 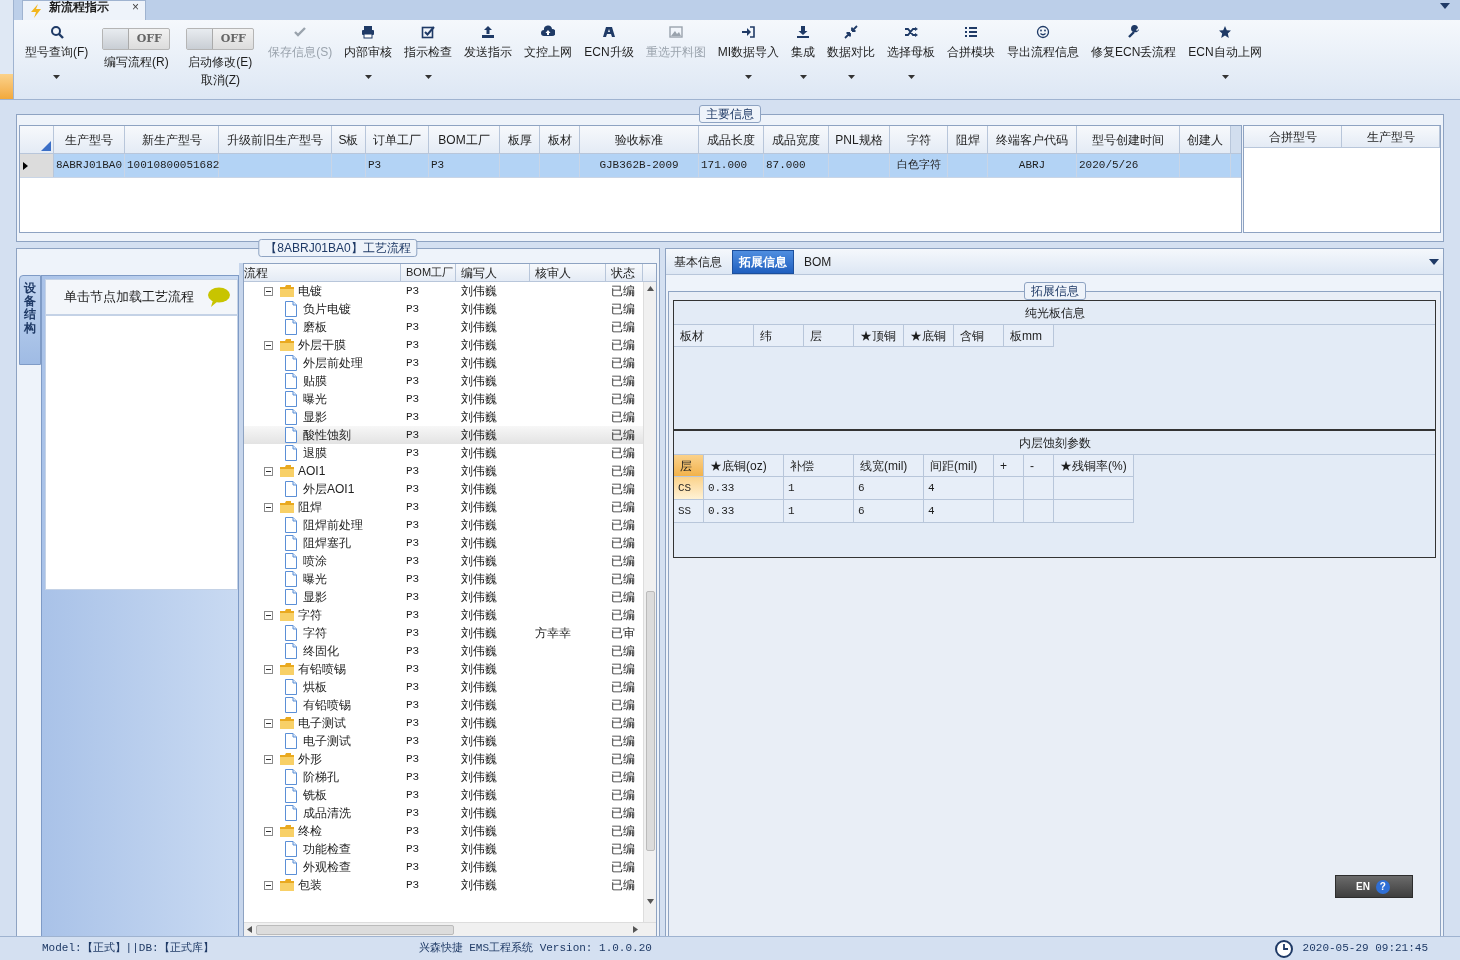 I want to click on row-header, so click(x=37, y=165).